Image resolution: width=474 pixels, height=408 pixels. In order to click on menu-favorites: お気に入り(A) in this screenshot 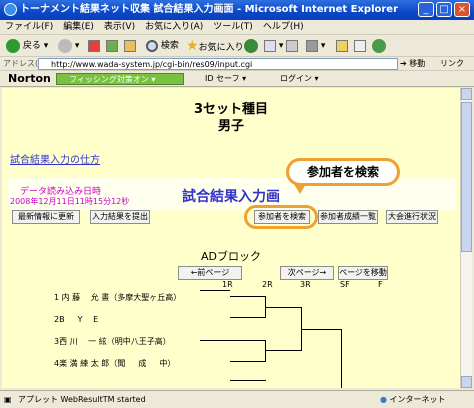, I will do `click(174, 27)`.